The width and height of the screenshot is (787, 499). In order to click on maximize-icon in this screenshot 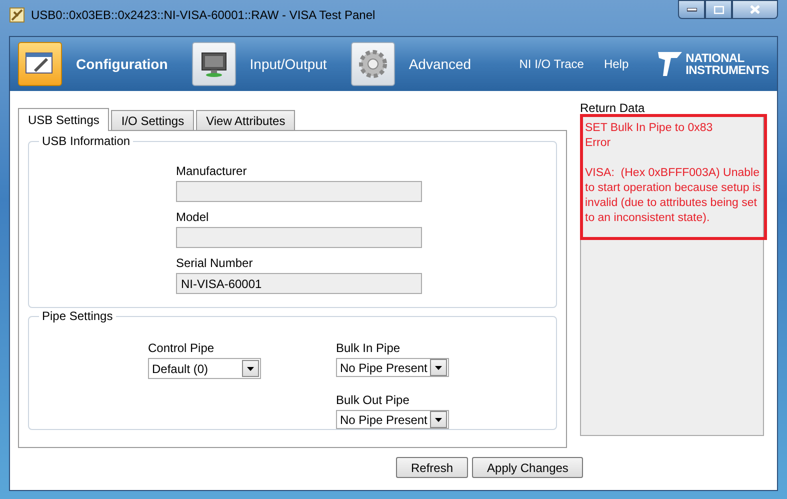, I will do `click(719, 10)`.